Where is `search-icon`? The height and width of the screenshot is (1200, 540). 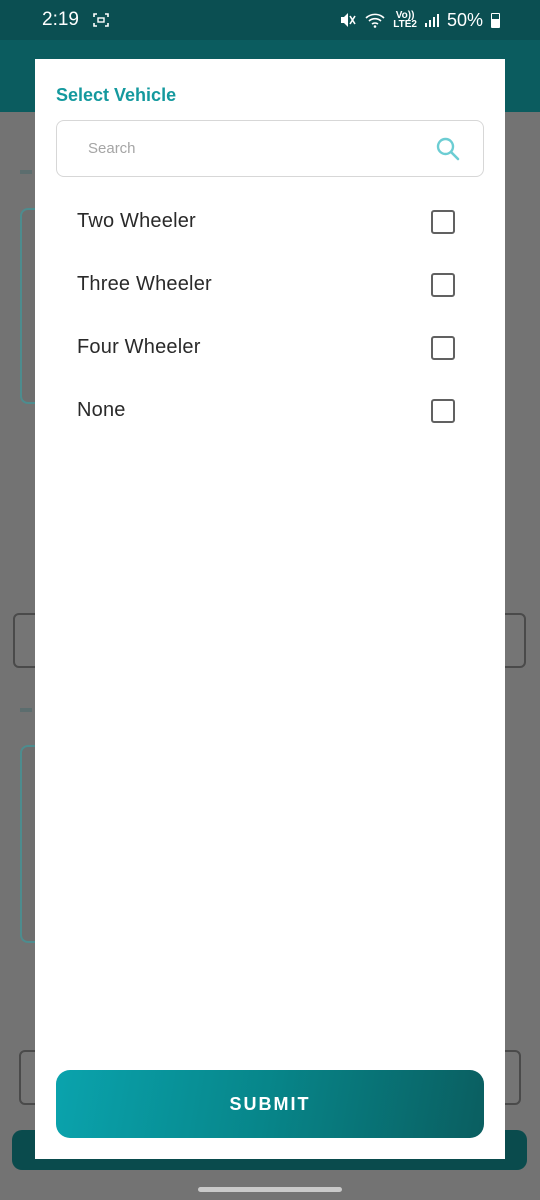
search-icon is located at coordinates (448, 149).